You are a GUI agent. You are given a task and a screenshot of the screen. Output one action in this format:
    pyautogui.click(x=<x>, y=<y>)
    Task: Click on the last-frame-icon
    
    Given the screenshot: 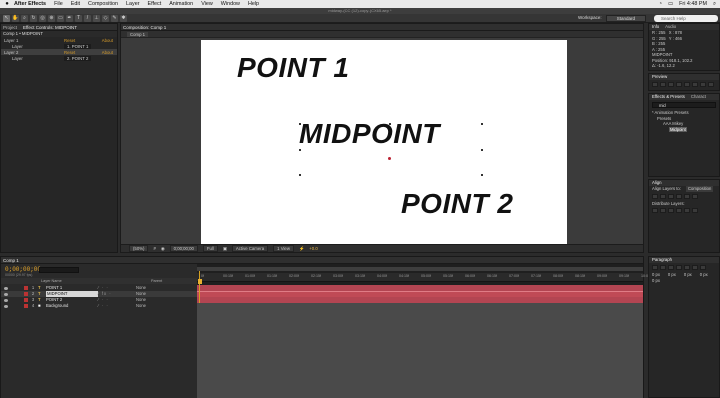 What is the action you would take?
    pyautogui.click(x=687, y=84)
    